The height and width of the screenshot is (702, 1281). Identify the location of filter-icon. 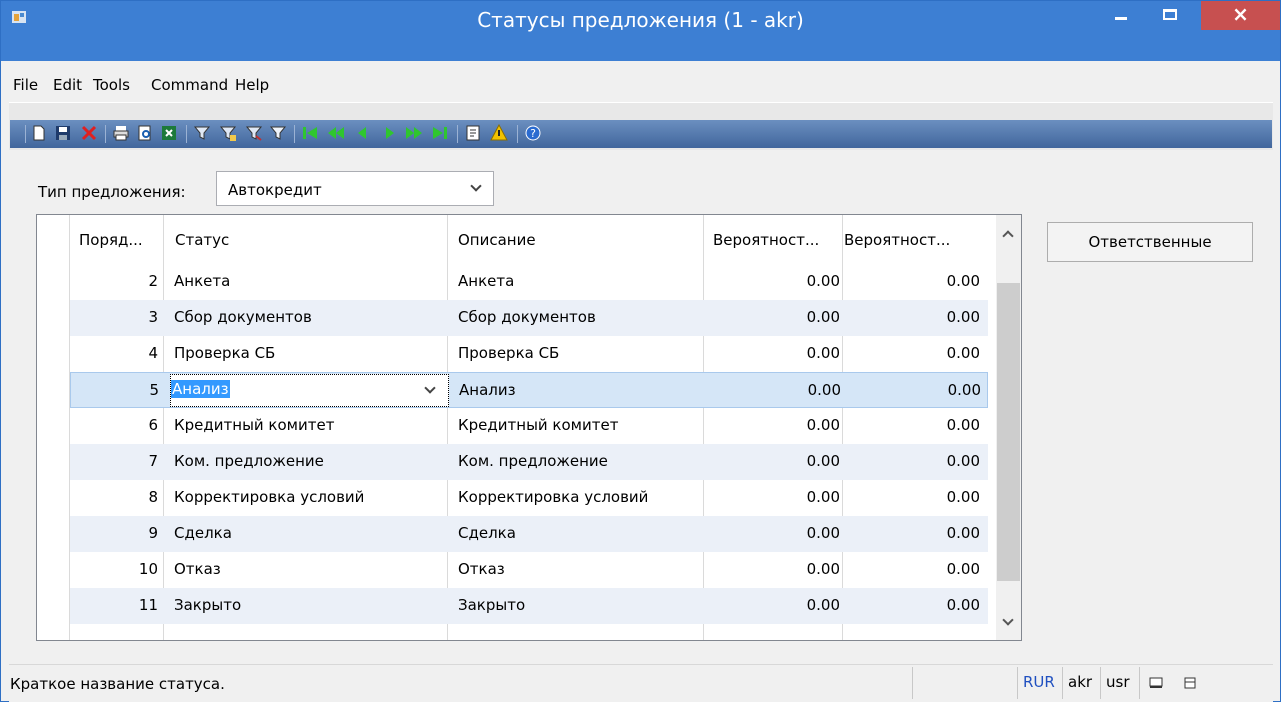
(202, 133).